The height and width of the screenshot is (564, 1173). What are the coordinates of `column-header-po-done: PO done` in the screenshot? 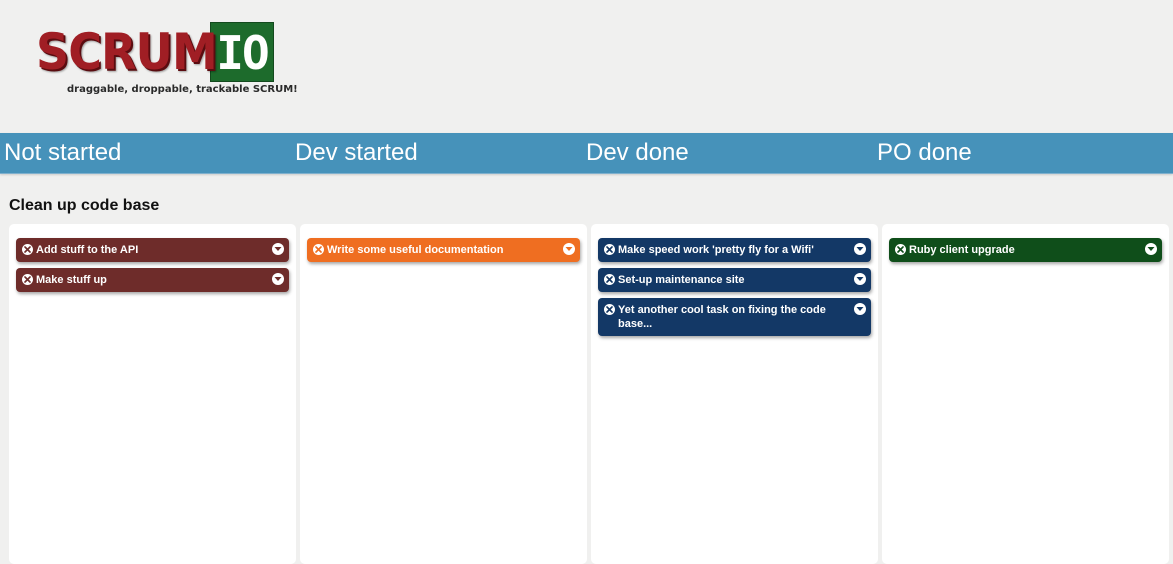 It's located at (924, 152).